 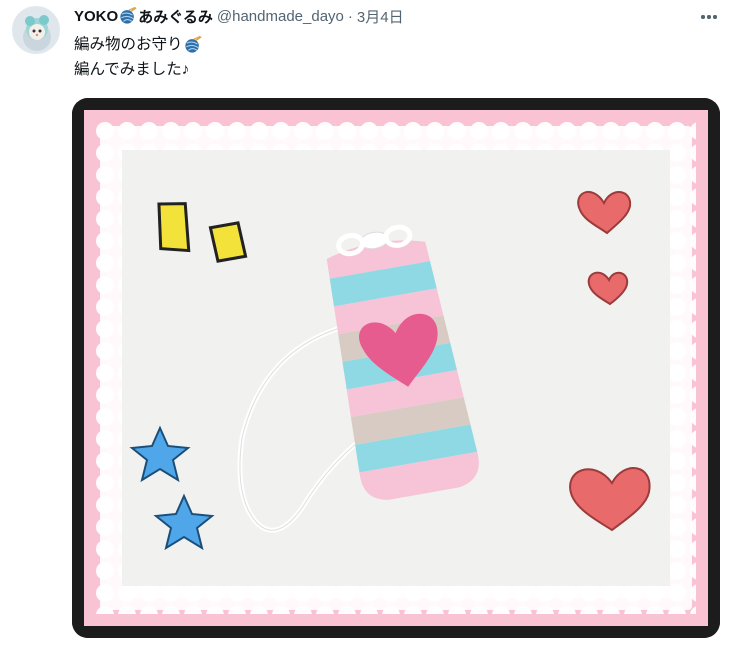 I want to click on avatar, so click(x=36, y=30).